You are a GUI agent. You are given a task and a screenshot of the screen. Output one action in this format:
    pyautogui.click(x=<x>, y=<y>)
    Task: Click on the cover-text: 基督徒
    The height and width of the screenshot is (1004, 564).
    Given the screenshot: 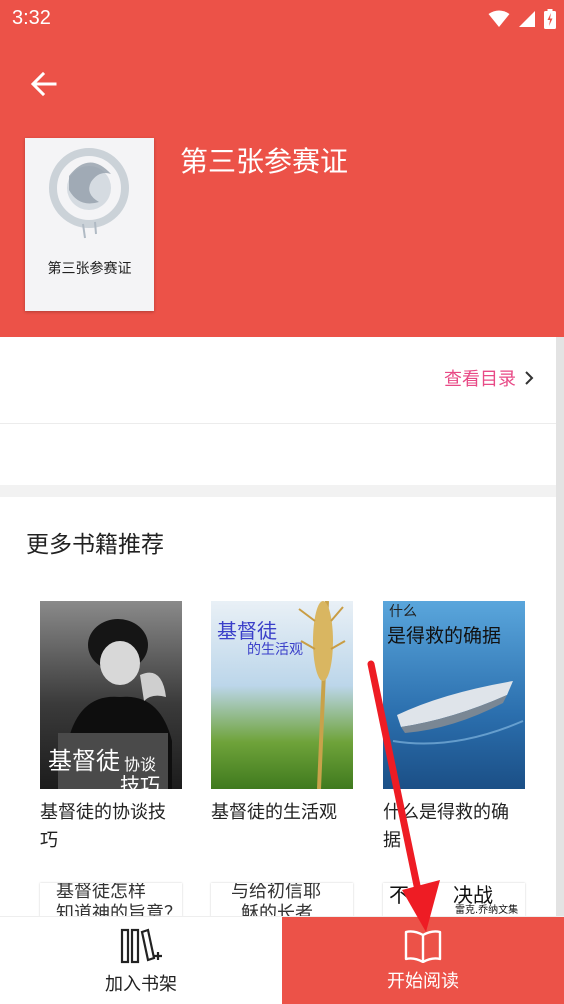 What is the action you would take?
    pyautogui.click(x=84, y=761)
    